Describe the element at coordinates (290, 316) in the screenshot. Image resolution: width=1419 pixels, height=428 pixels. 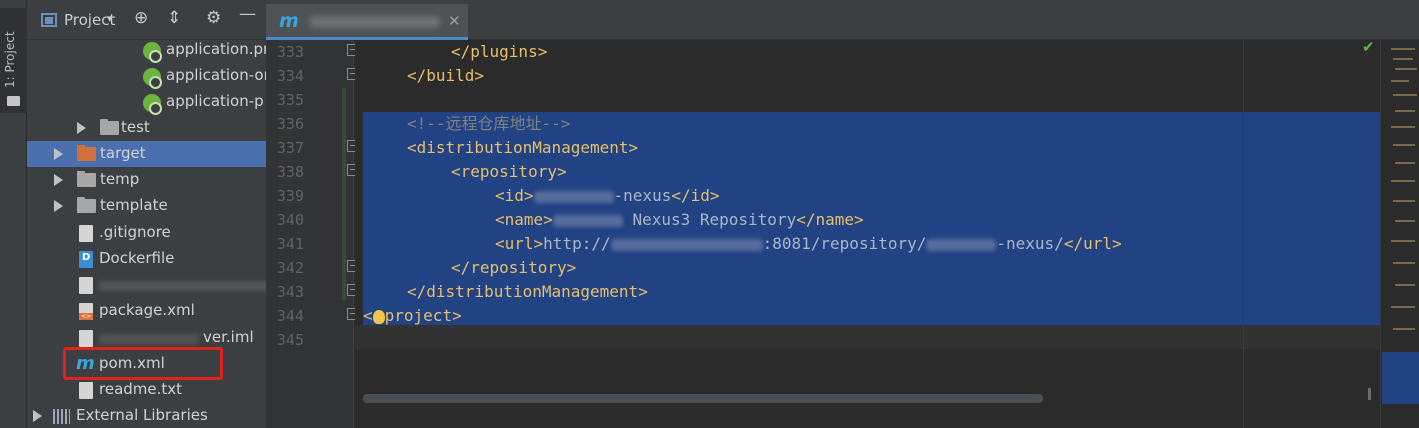
I see `line-number: 344` at that location.